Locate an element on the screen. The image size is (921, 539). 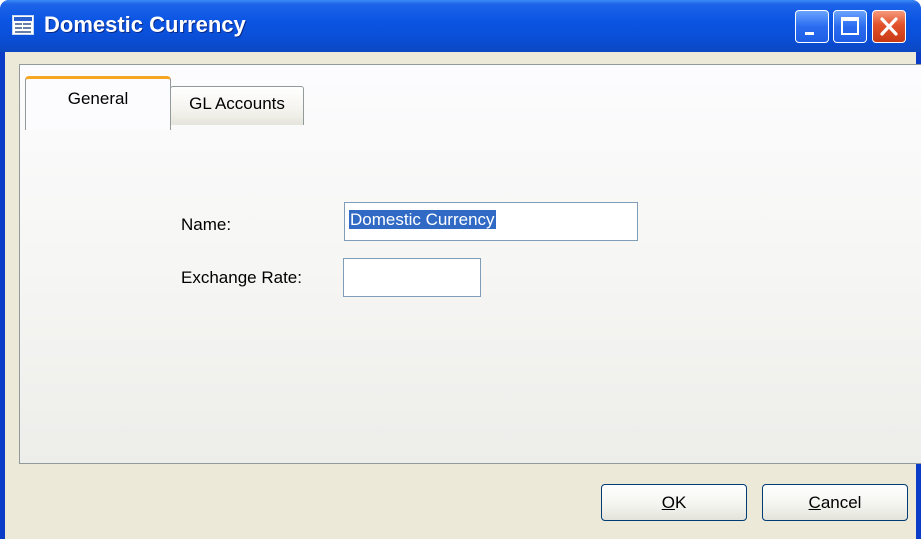
minimize-icon is located at coordinates (809, 33).